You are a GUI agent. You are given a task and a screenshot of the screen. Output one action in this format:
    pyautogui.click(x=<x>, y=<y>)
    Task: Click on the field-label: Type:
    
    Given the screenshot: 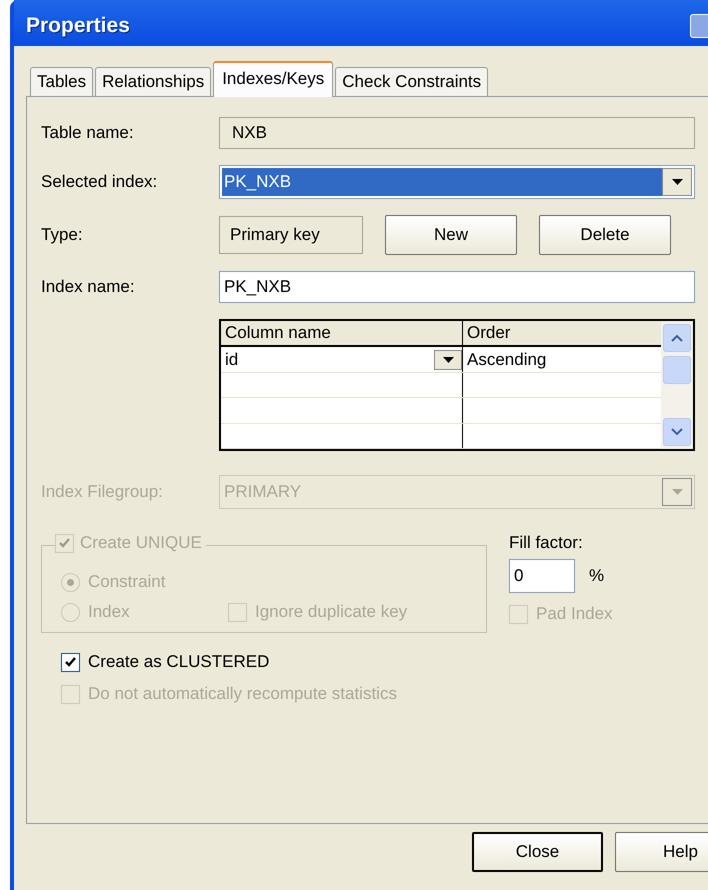 What is the action you would take?
    pyautogui.click(x=62, y=235)
    